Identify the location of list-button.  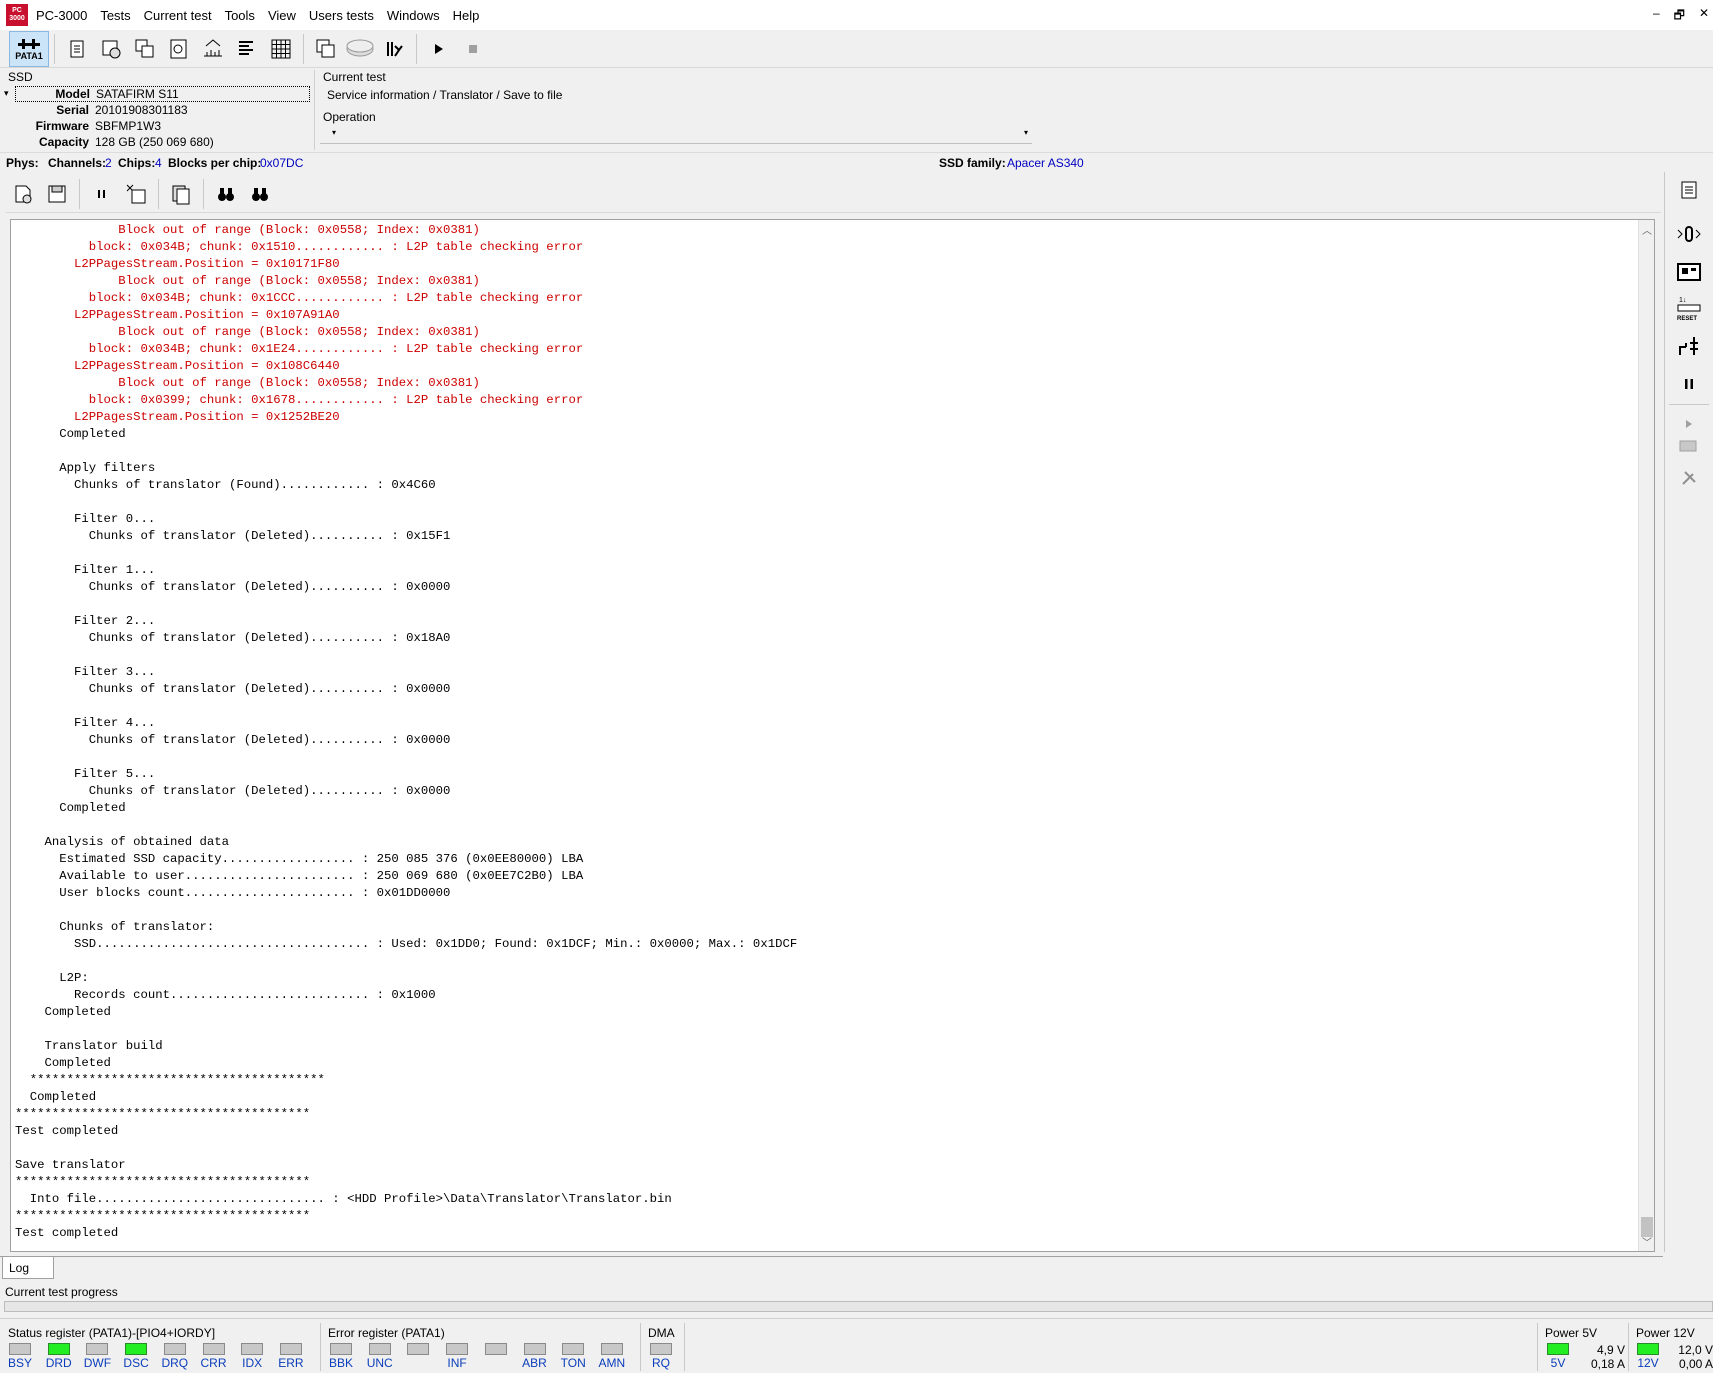
(247, 49).